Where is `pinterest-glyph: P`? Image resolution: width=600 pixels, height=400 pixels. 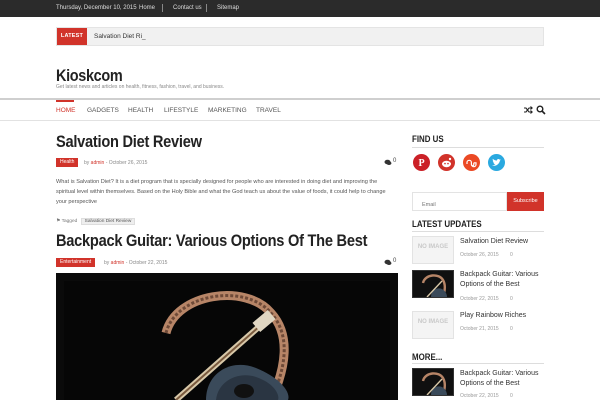 pinterest-glyph: P is located at coordinates (421, 163).